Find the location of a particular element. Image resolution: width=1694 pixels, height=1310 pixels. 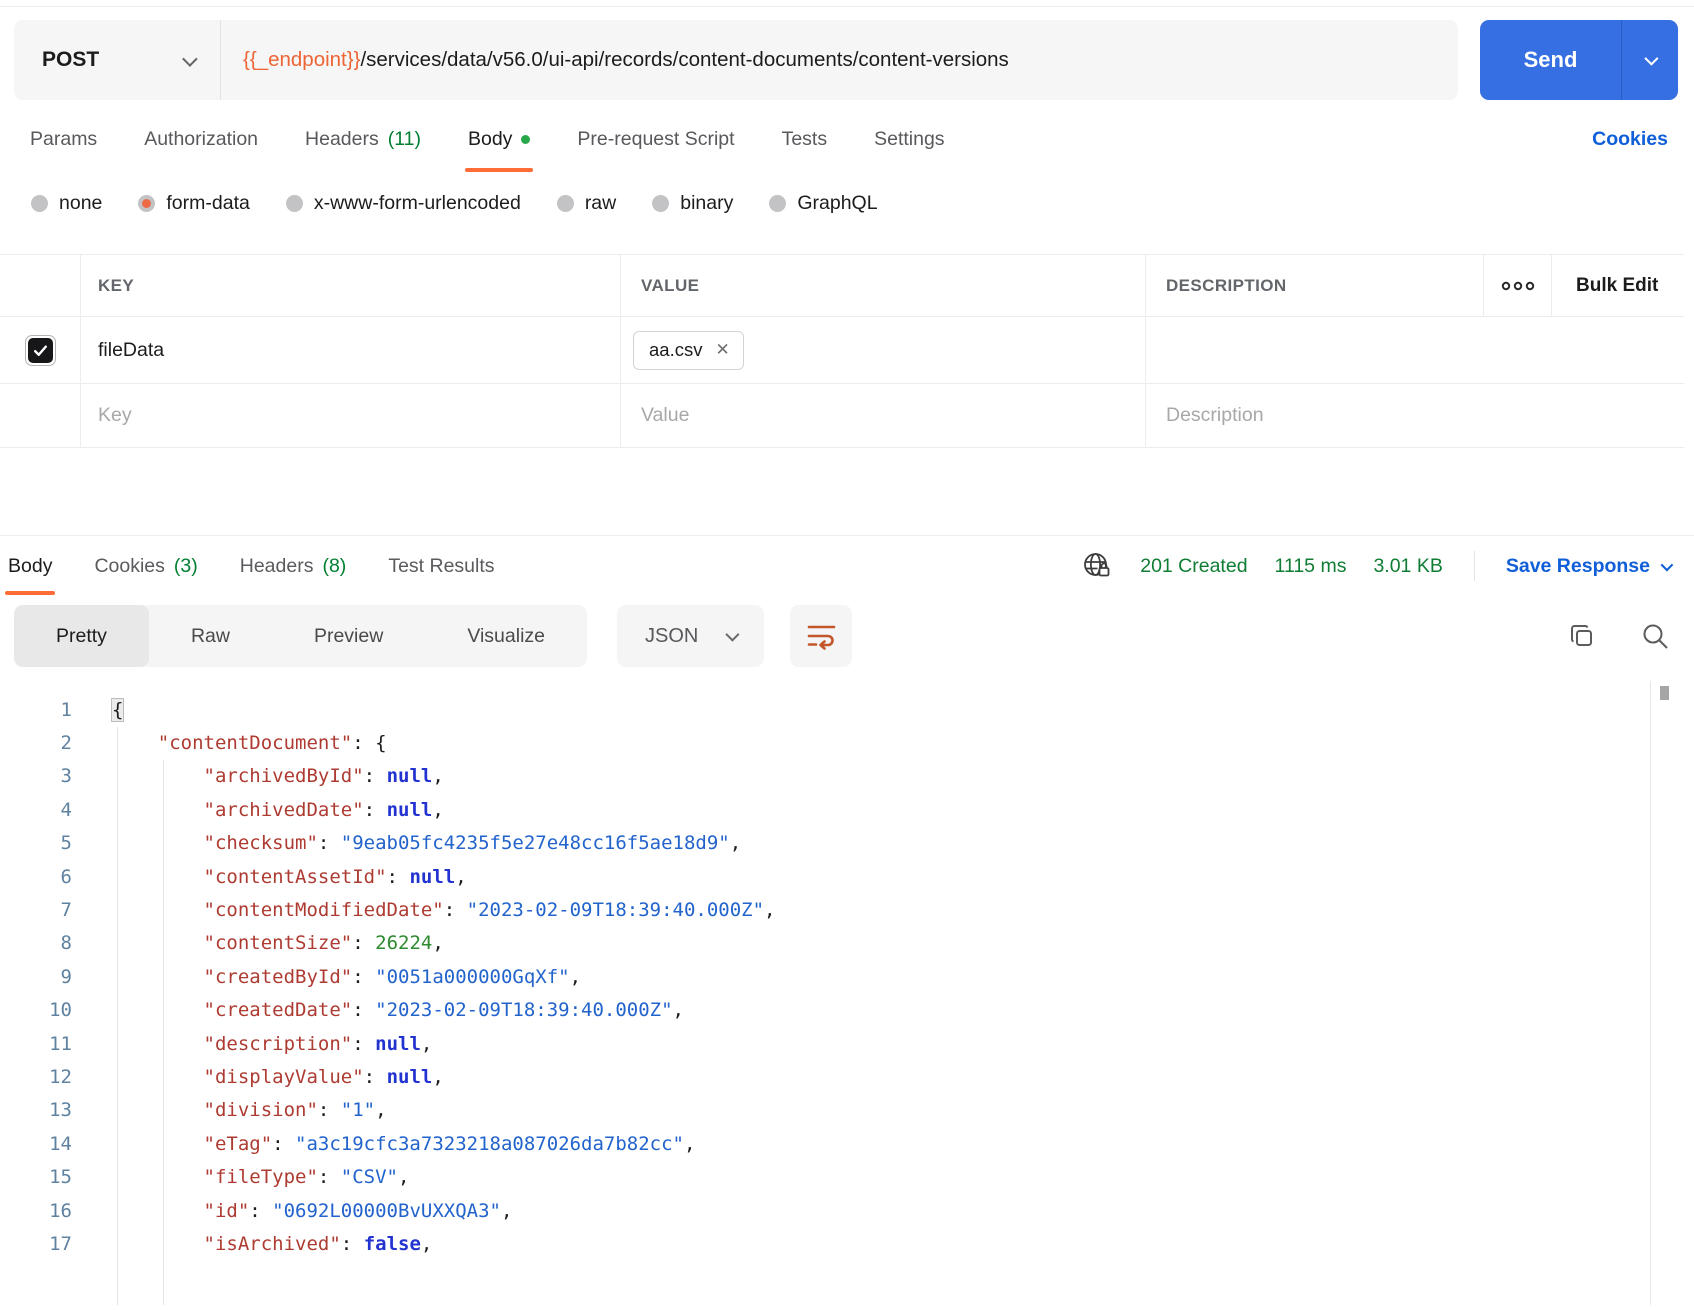

response-size: 3.01 KB is located at coordinates (1407, 566).